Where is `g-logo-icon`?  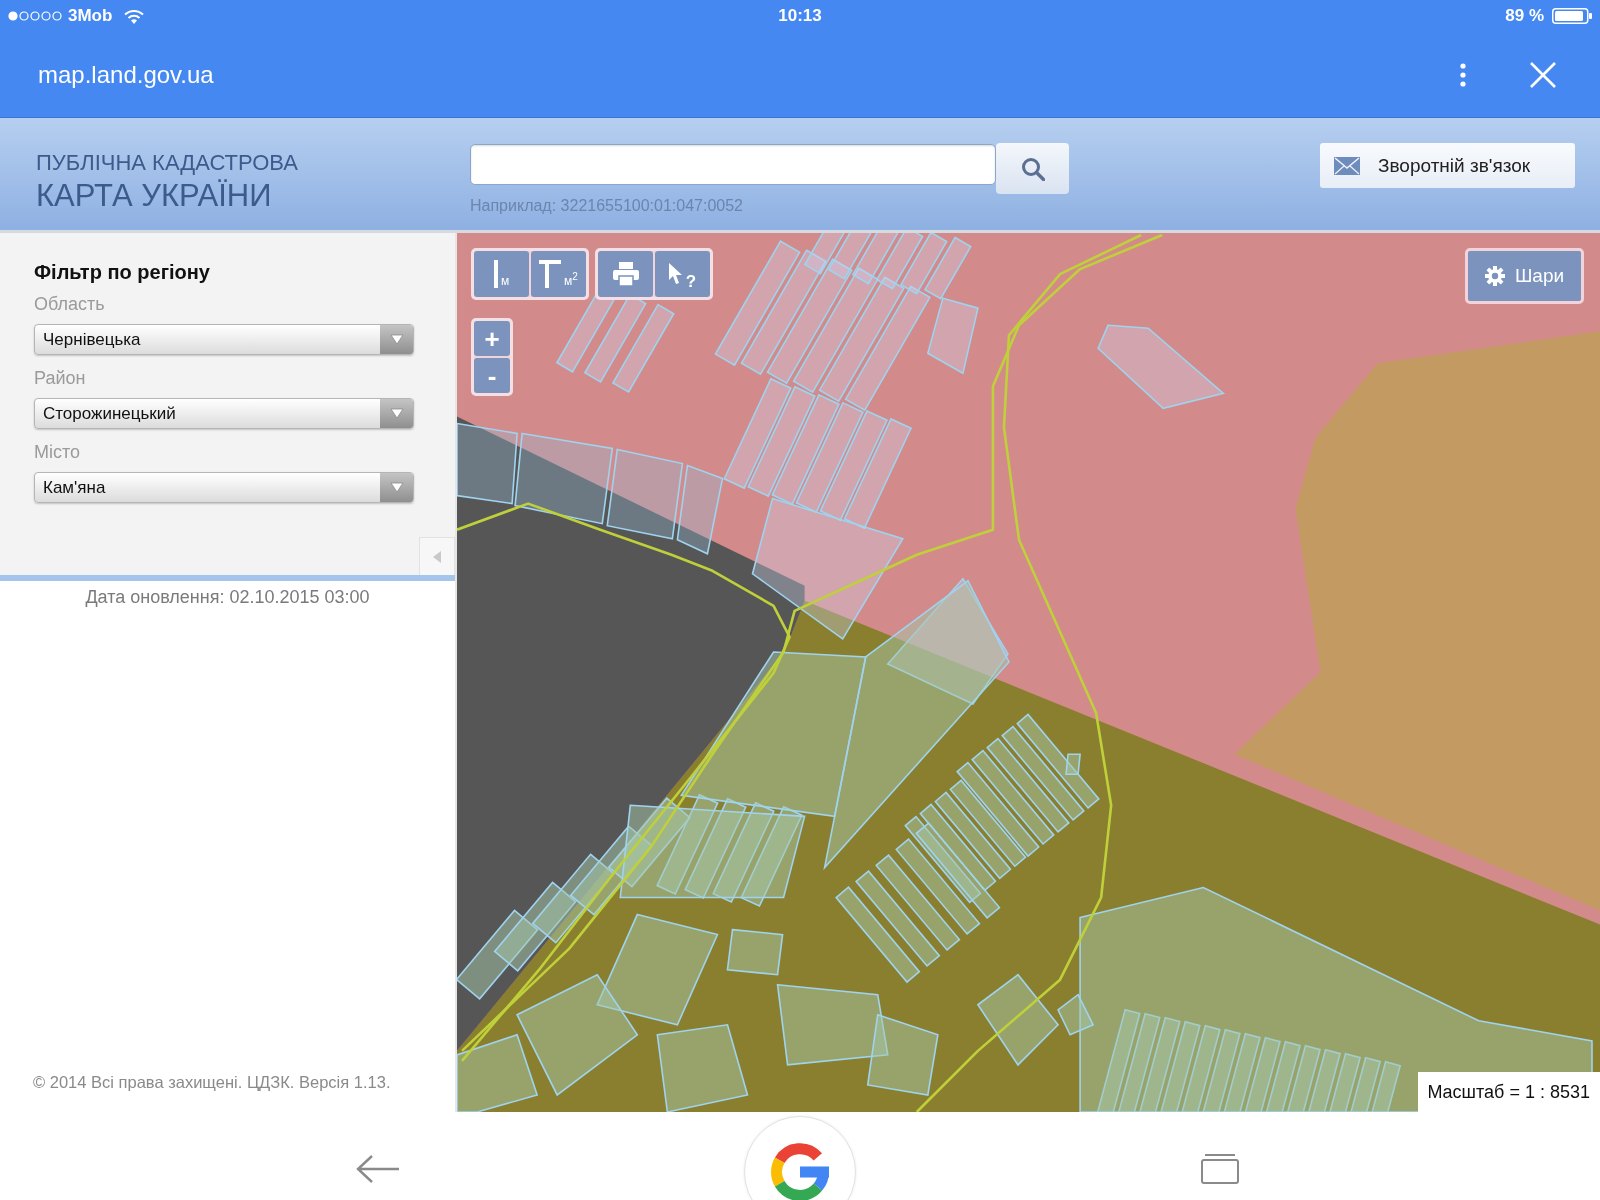
g-logo-icon is located at coordinates (800, 1171).